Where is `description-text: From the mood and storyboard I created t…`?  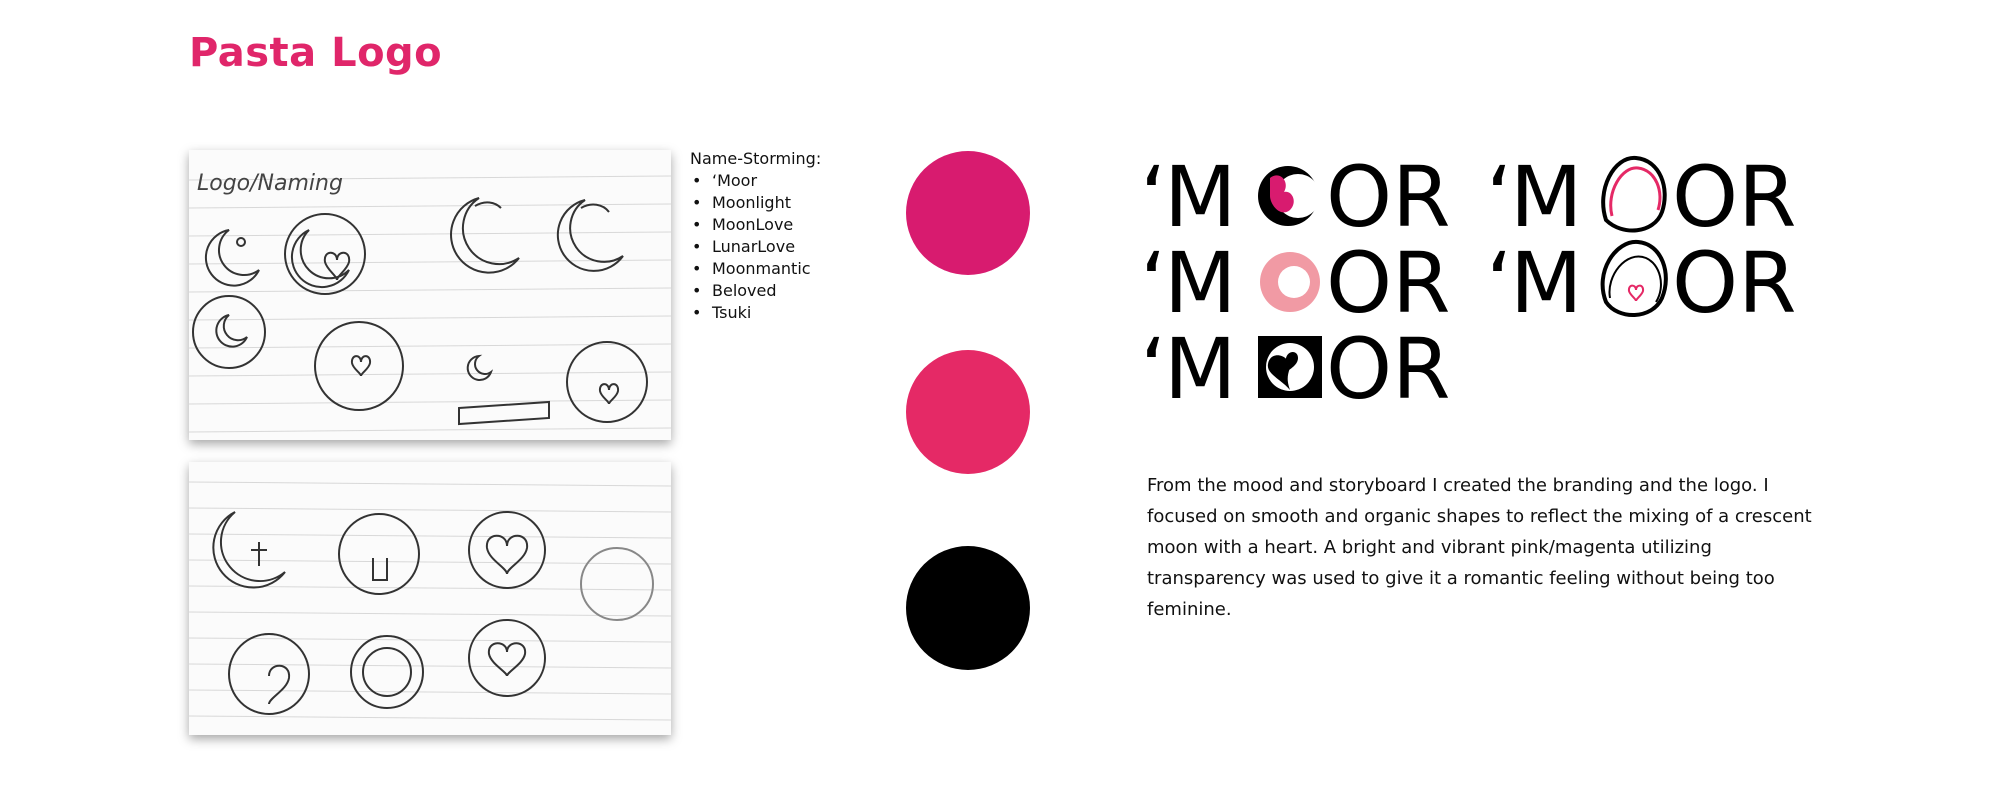
description-text: From the mood and storyboard I created t… is located at coordinates (1479, 547).